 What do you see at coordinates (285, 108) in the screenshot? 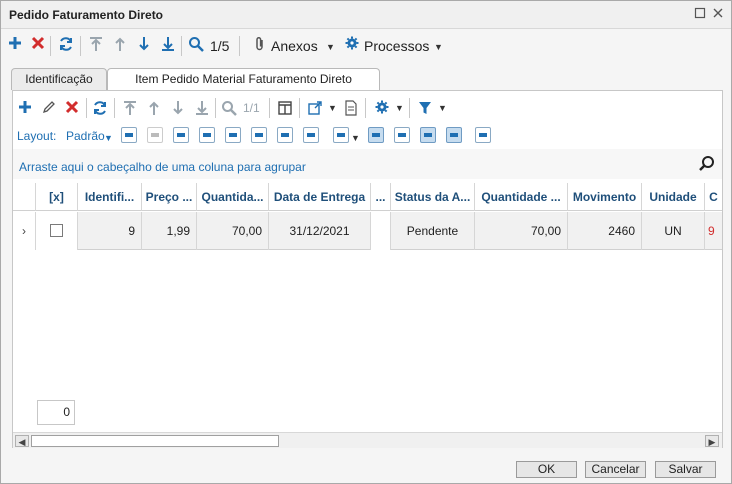
I see `columns-icon` at bounding box center [285, 108].